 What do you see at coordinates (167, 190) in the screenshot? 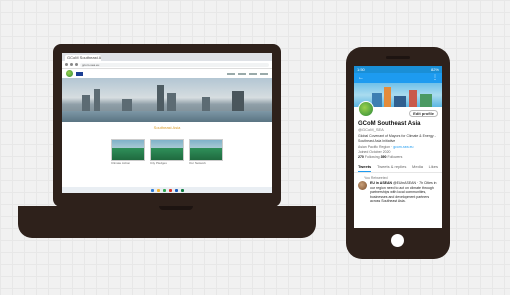
I see `os-taskbar` at bounding box center [167, 190].